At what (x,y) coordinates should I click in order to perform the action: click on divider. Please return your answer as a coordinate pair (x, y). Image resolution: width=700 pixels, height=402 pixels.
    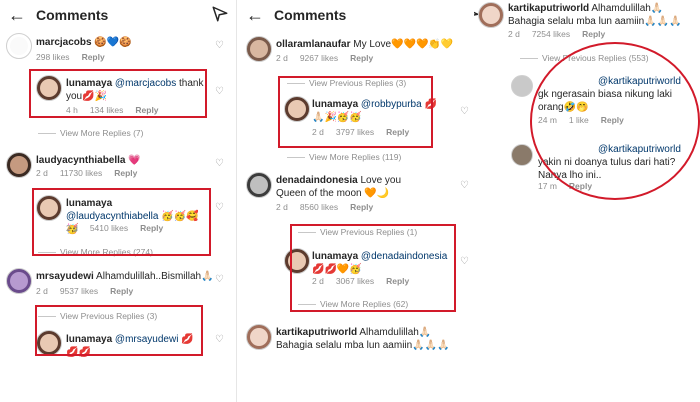
    Looking at the image, I should click on (236, 201).